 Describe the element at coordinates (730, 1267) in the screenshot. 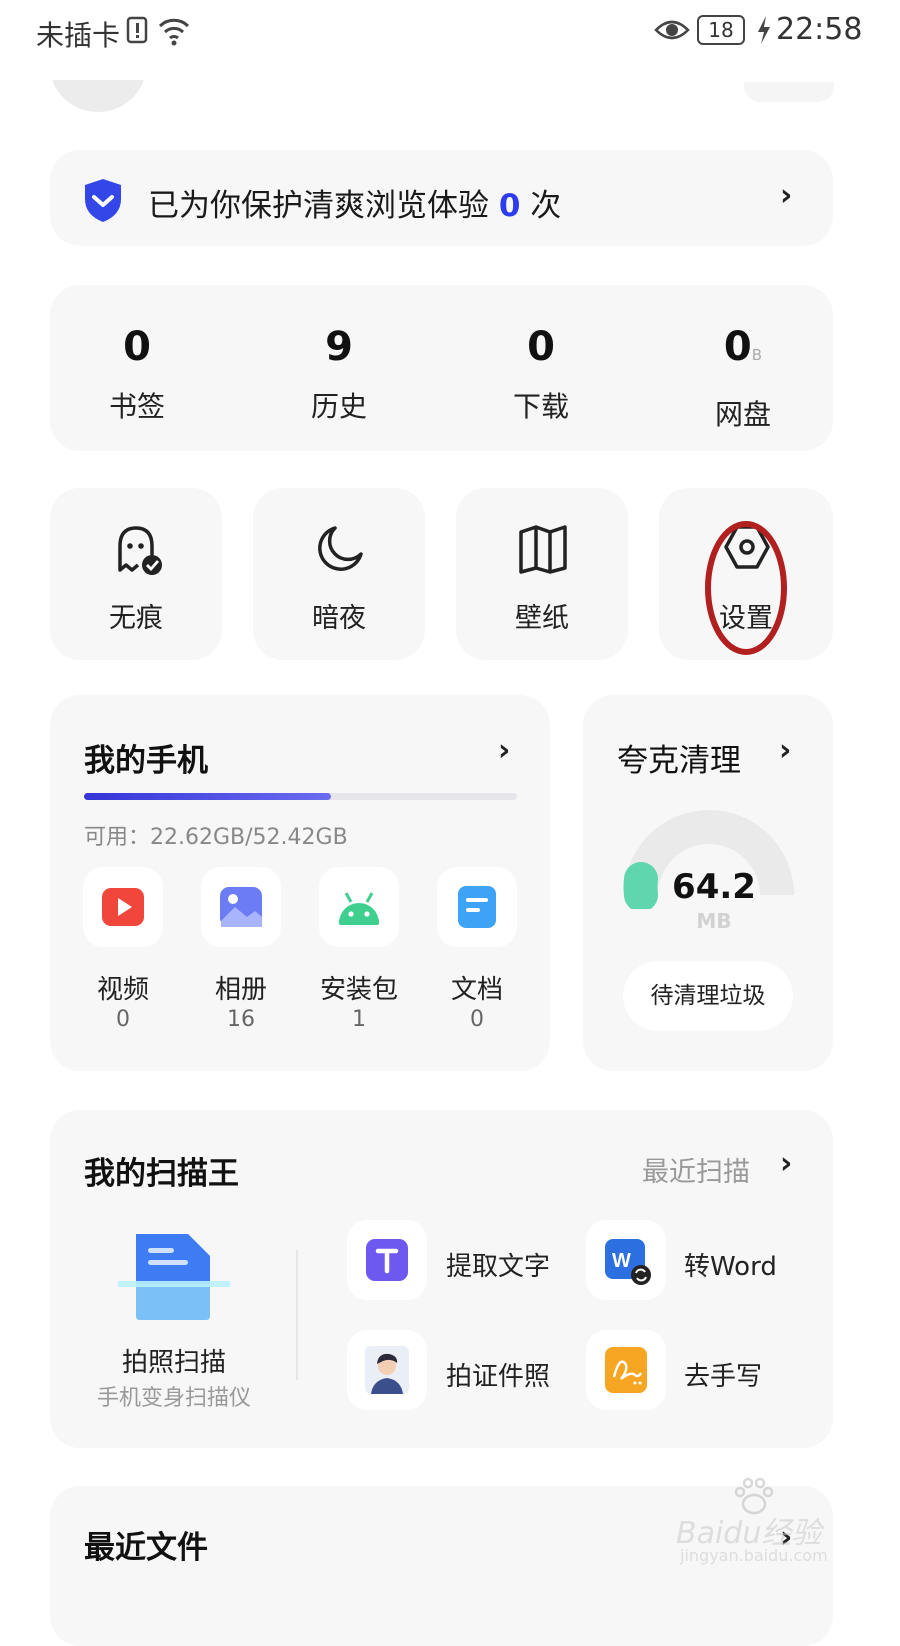

I see `tool-label: 转Word` at that location.